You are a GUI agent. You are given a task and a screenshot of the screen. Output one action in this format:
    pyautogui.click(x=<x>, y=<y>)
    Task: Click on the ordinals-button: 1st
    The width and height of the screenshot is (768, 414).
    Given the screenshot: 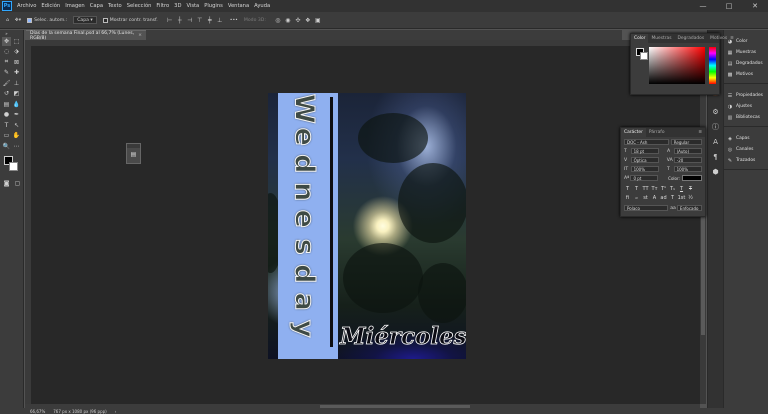 What is the action you would take?
    pyautogui.click(x=682, y=198)
    